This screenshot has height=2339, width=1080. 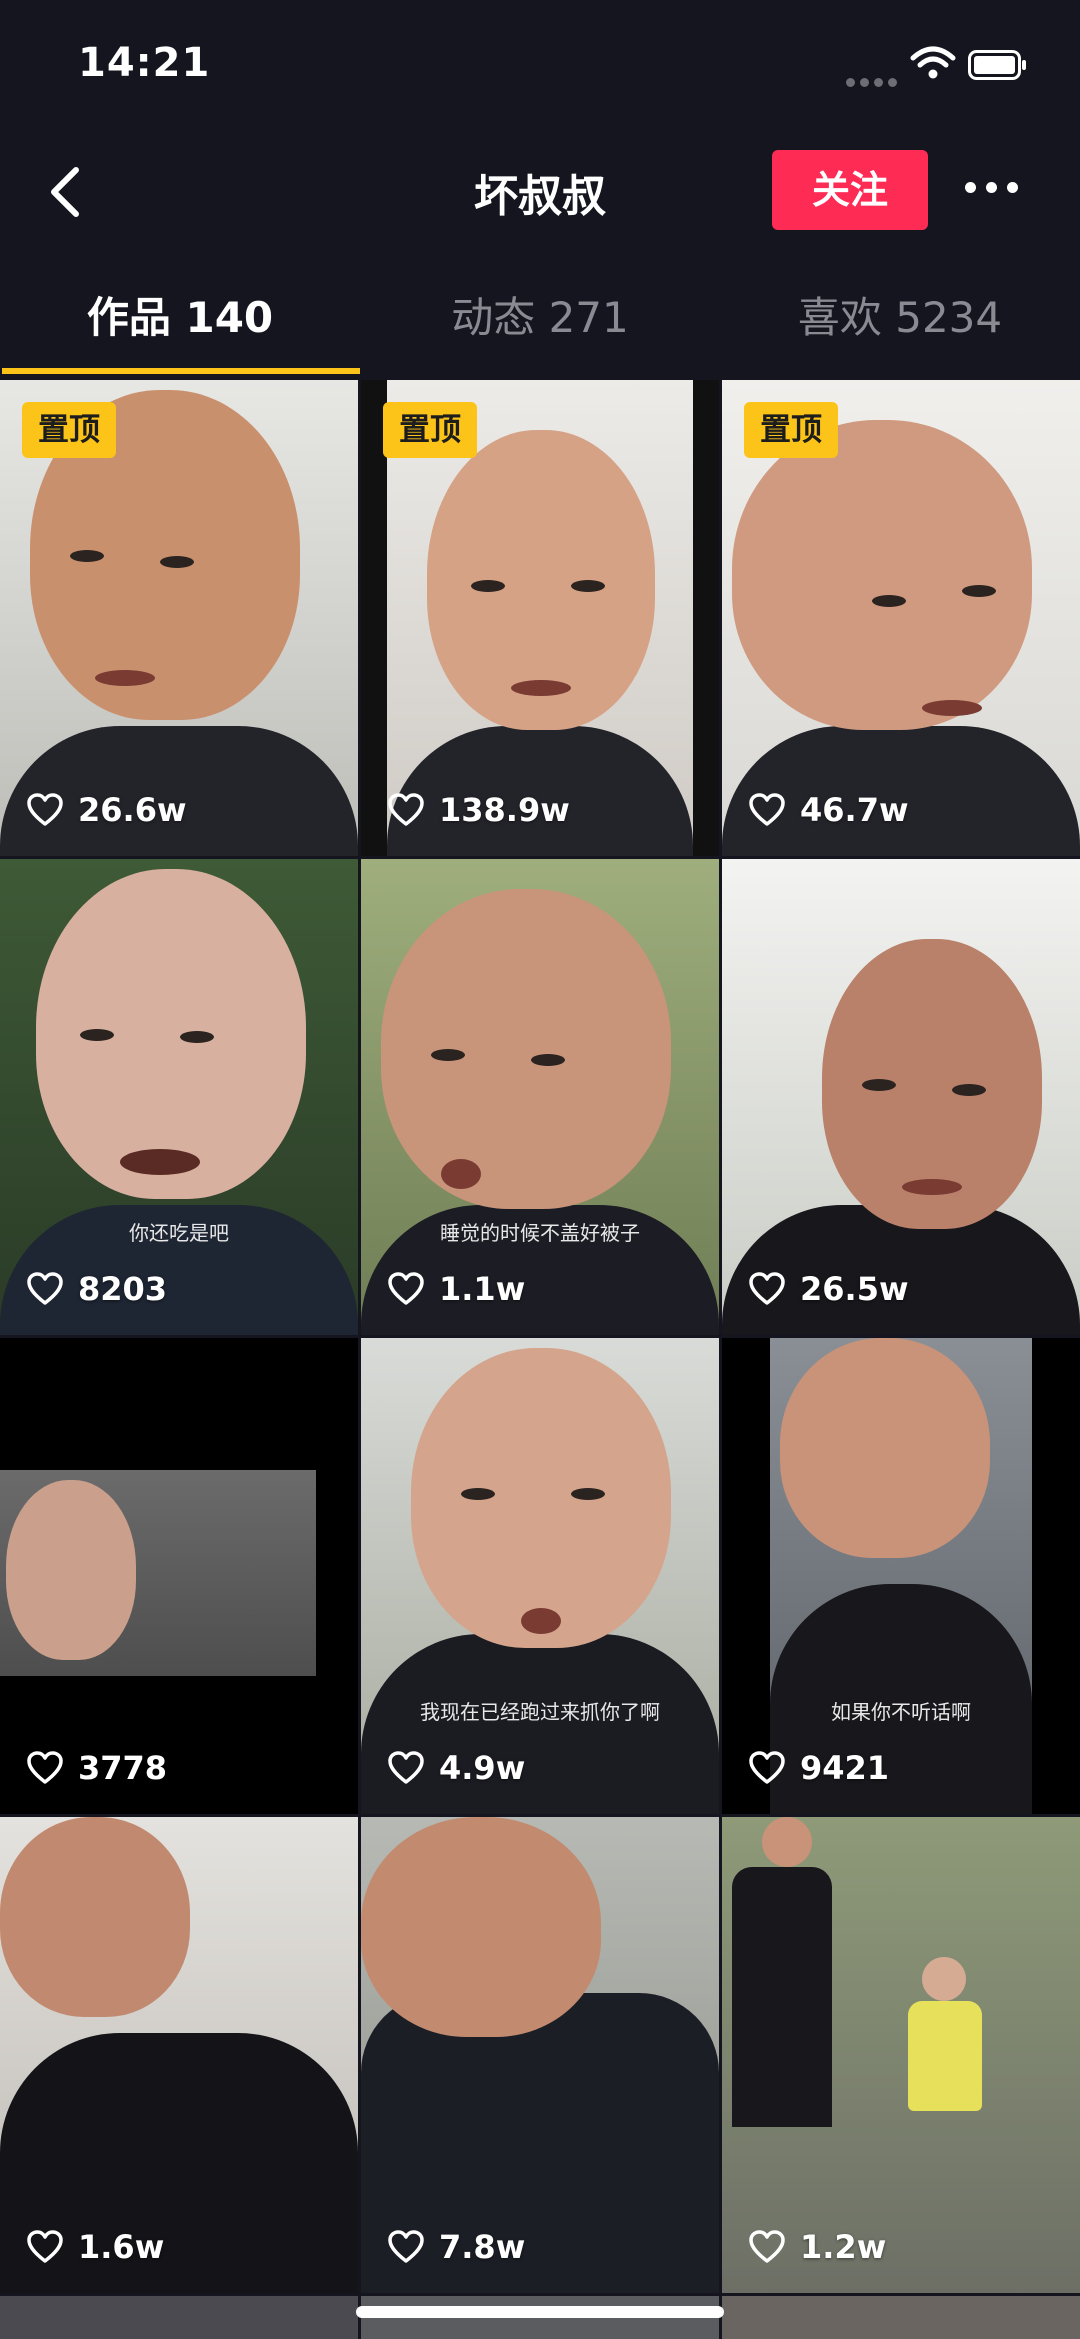 What do you see at coordinates (123, 1289) in the screenshot?
I see `like-count-value: 8203` at bounding box center [123, 1289].